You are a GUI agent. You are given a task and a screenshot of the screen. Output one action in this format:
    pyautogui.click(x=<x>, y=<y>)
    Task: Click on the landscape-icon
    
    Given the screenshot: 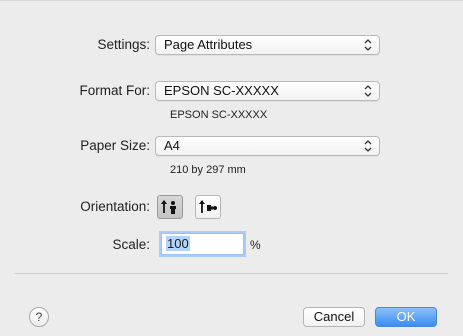 What is the action you would take?
    pyautogui.click(x=208, y=206)
    